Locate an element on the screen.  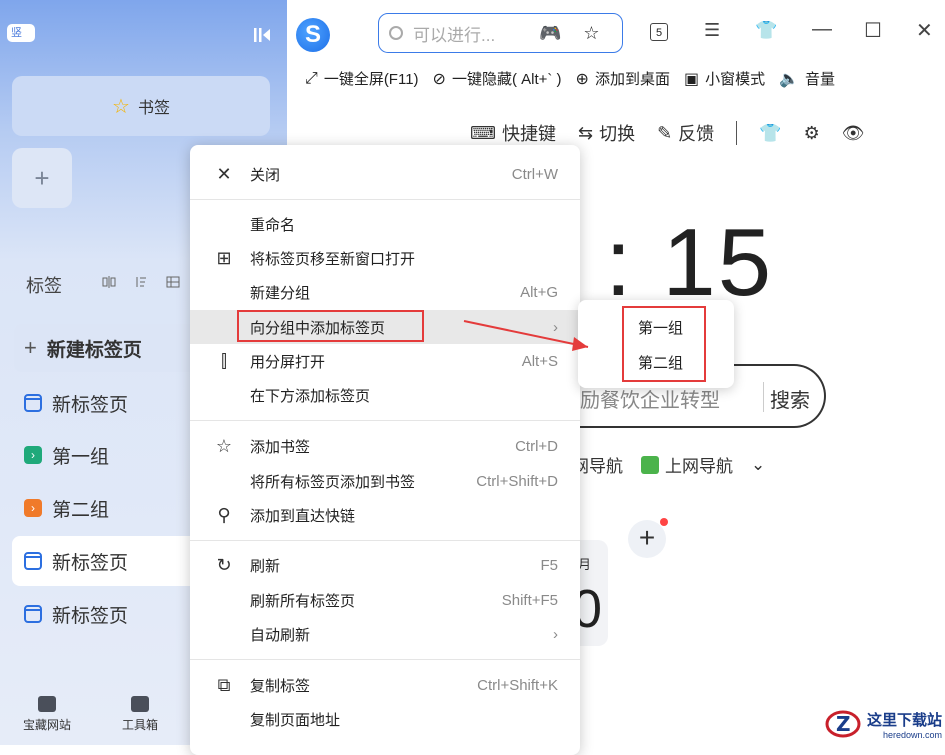
switch-button: ⇆ 切换 is located at coordinates (606, 133).